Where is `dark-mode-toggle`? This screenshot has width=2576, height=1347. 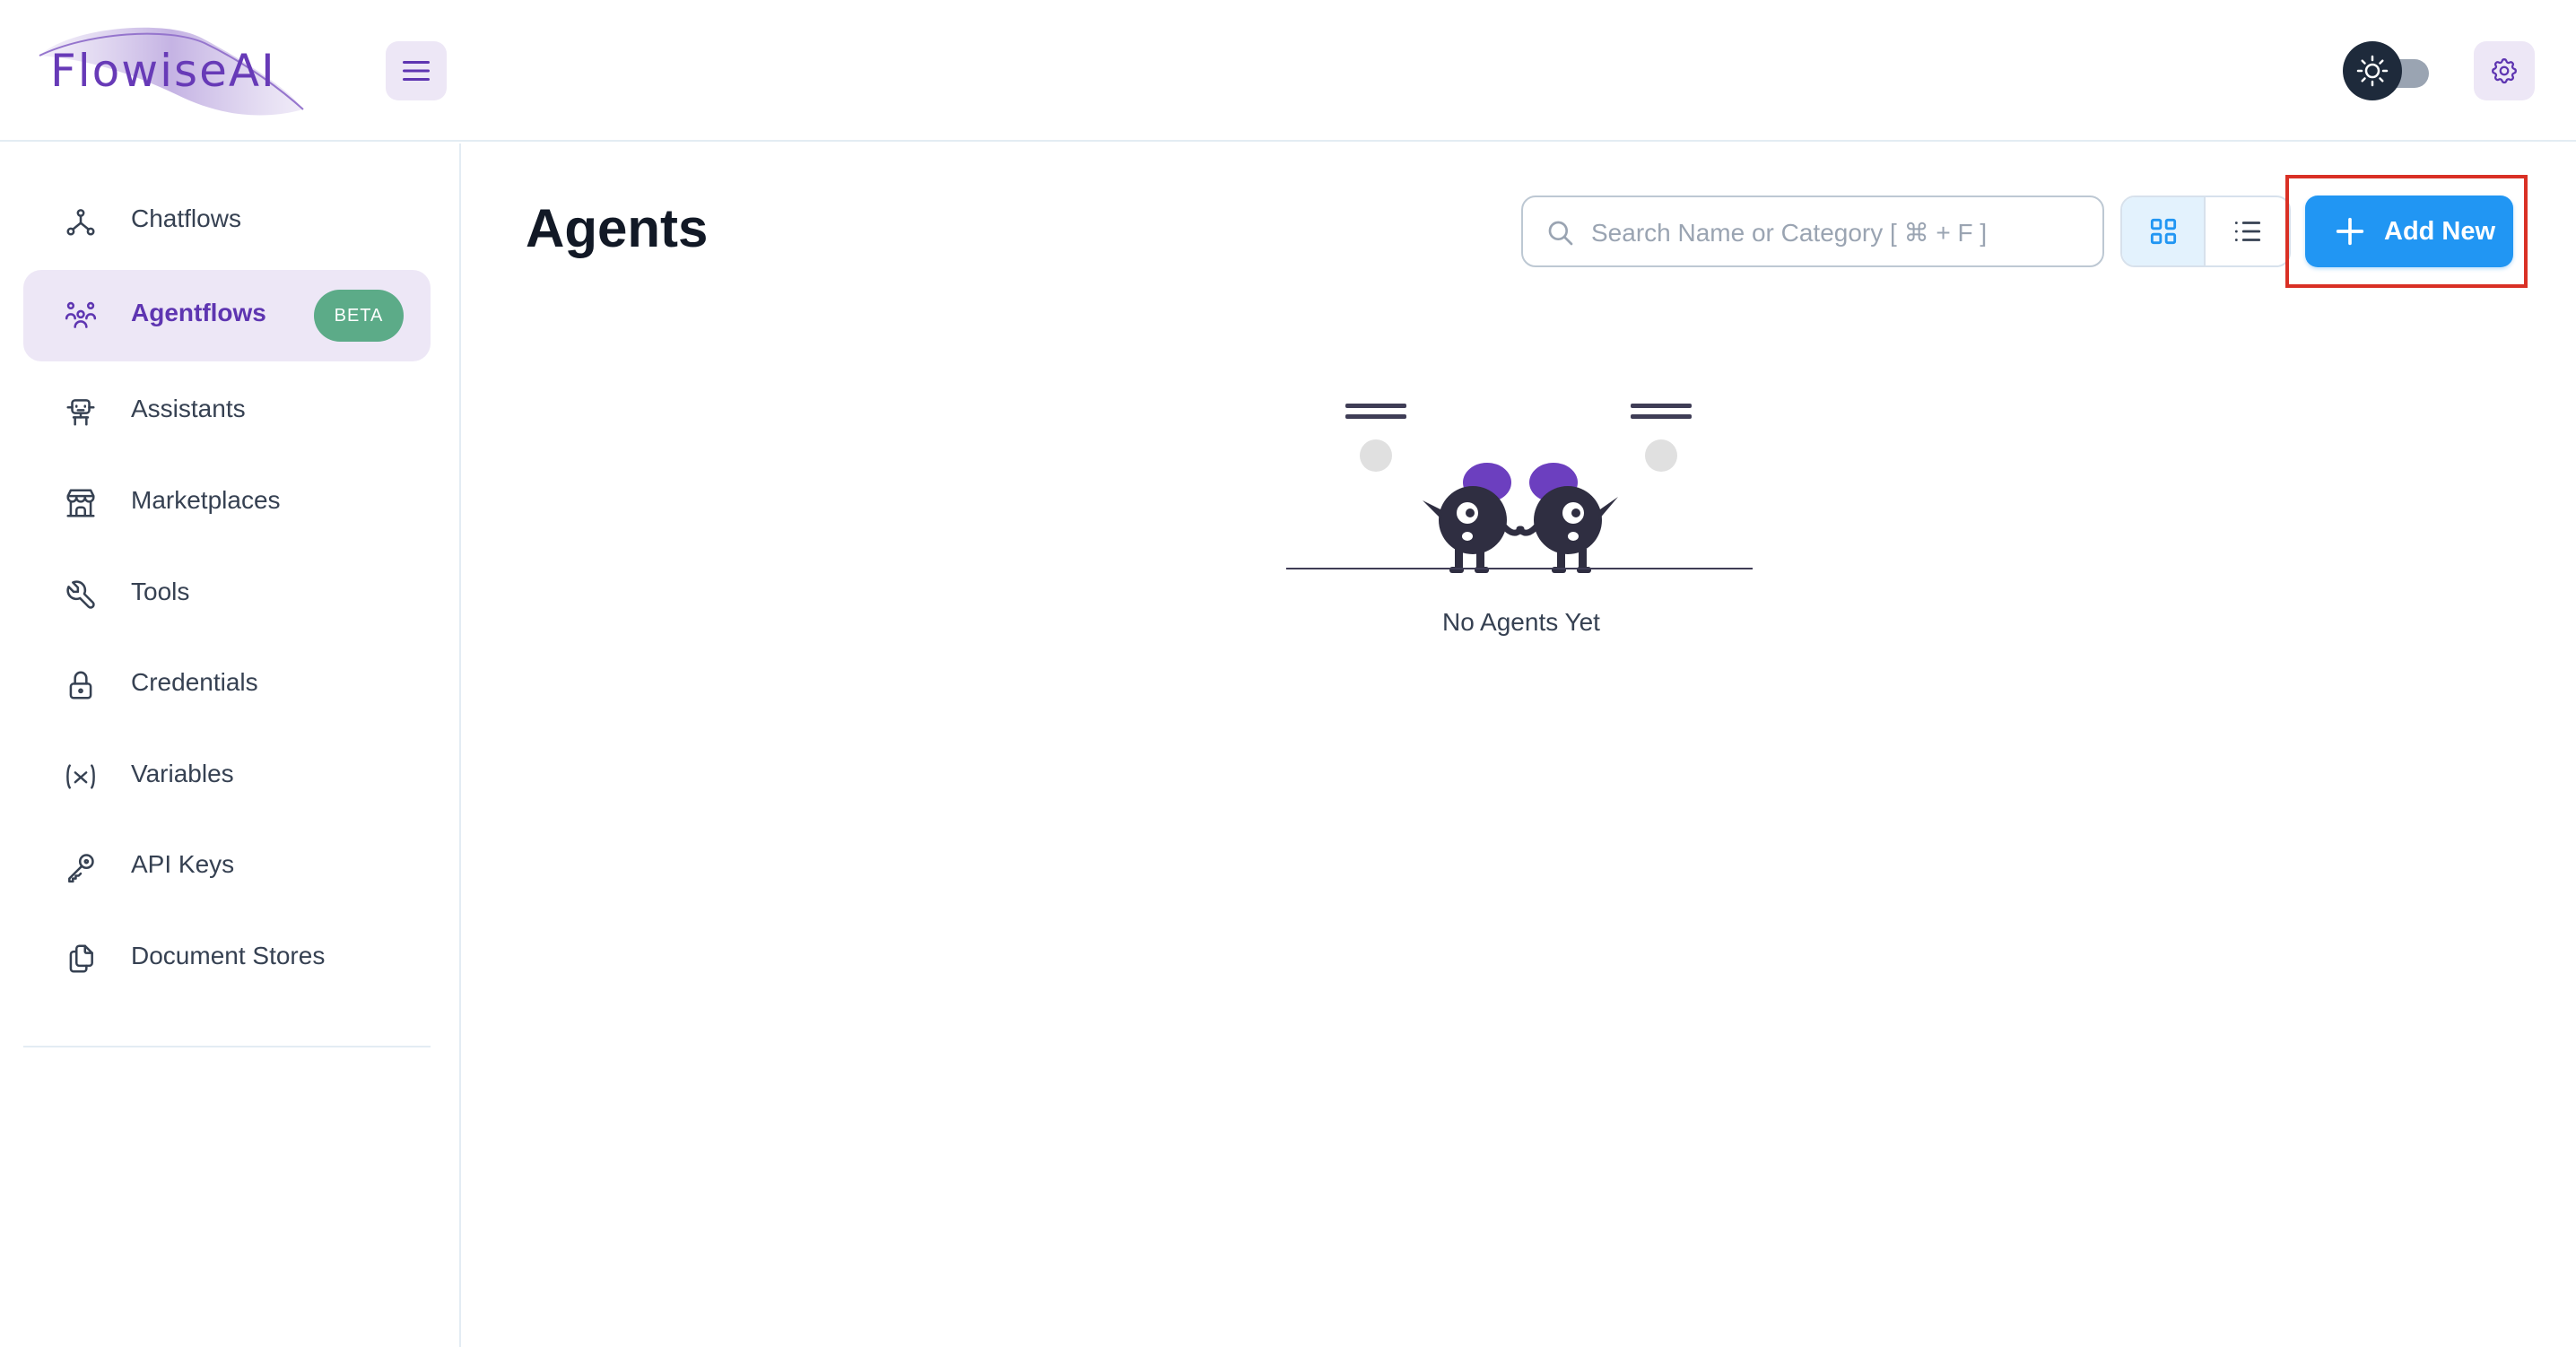
dark-mode-toggle is located at coordinates (2389, 70).